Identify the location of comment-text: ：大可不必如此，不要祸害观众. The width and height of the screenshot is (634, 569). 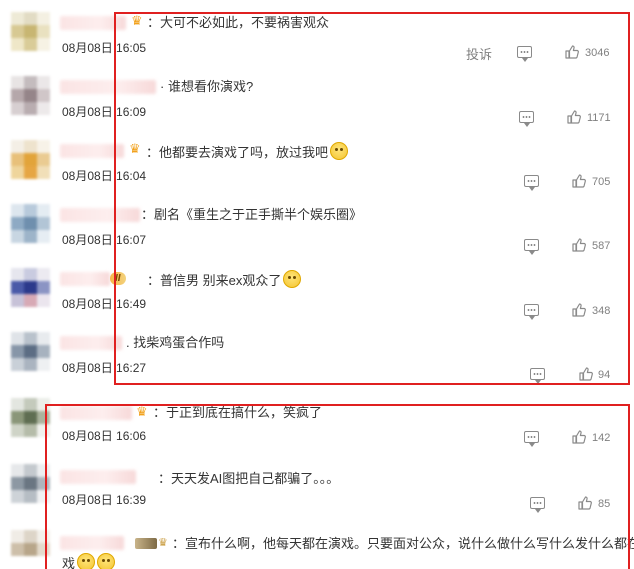
(238, 22).